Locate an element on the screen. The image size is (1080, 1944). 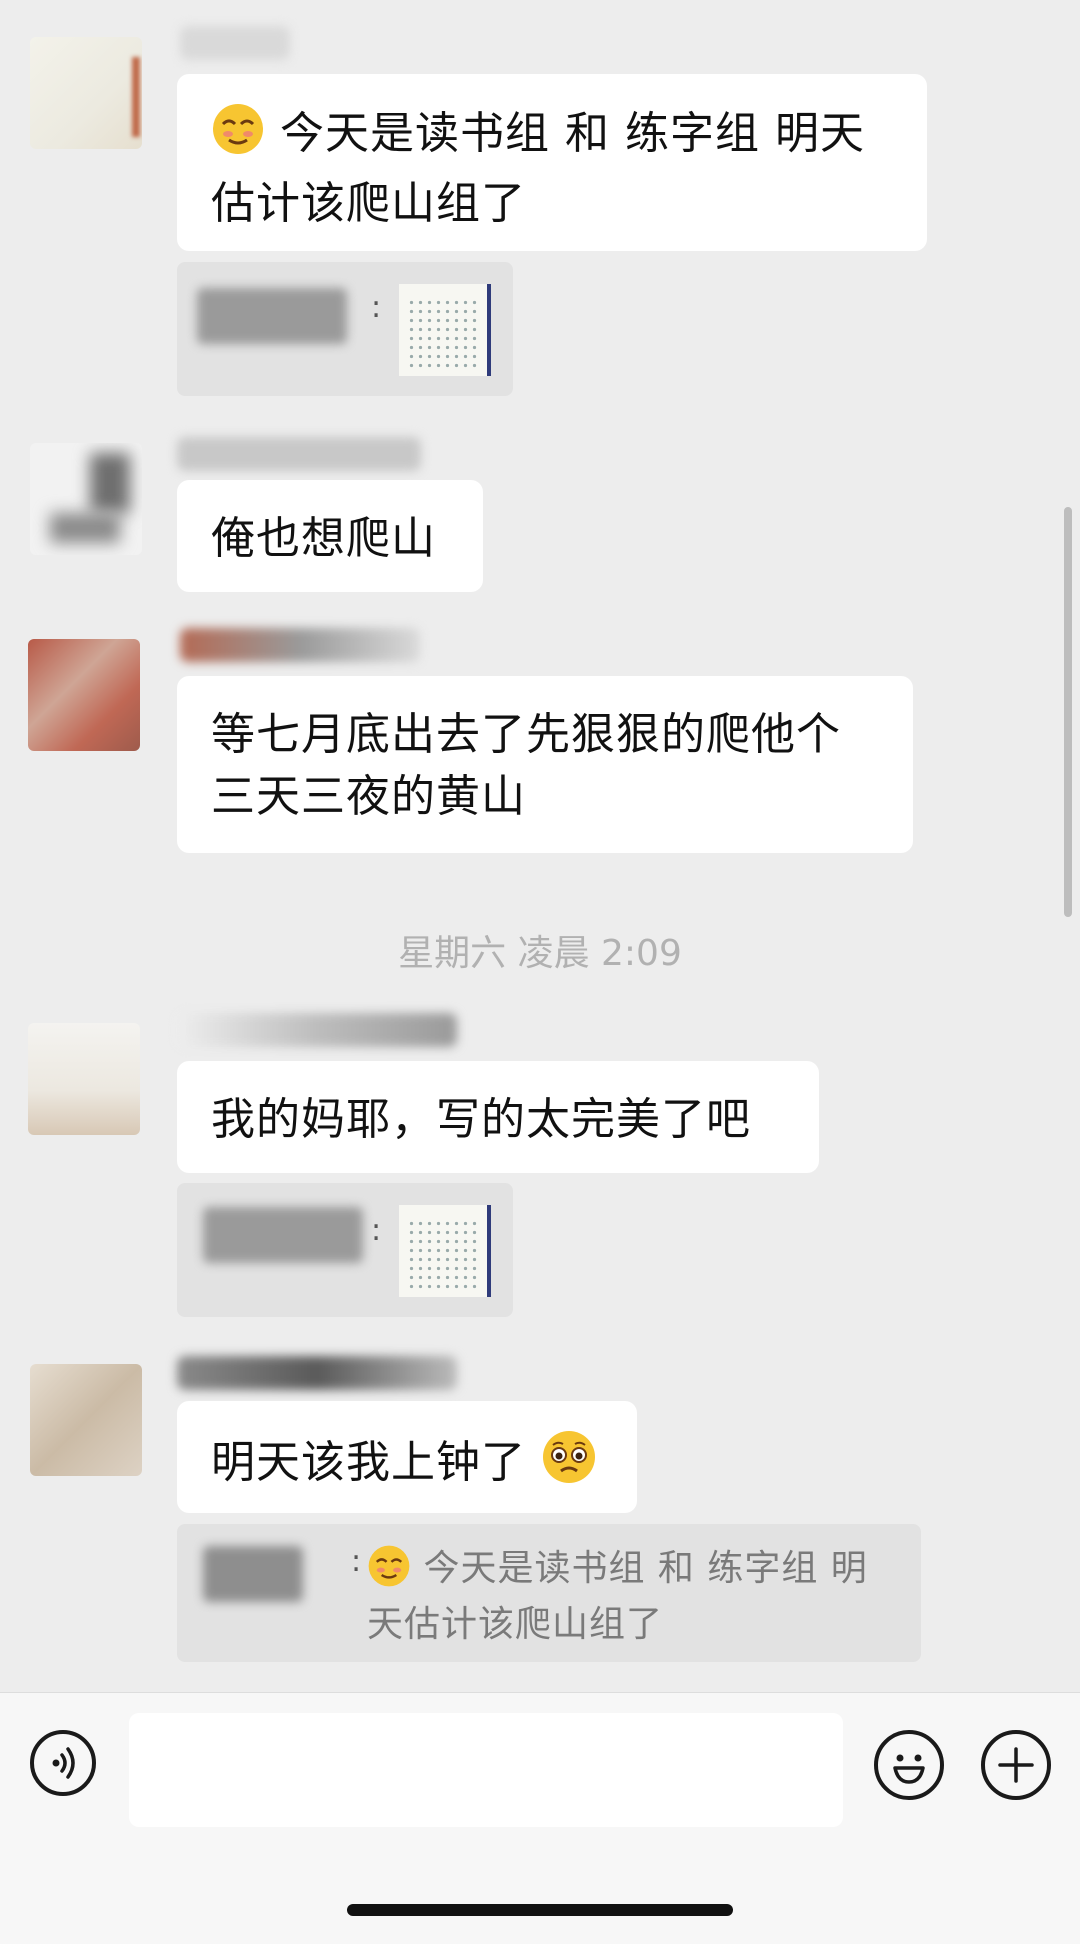
emoji-button is located at coordinates (909, 1765).